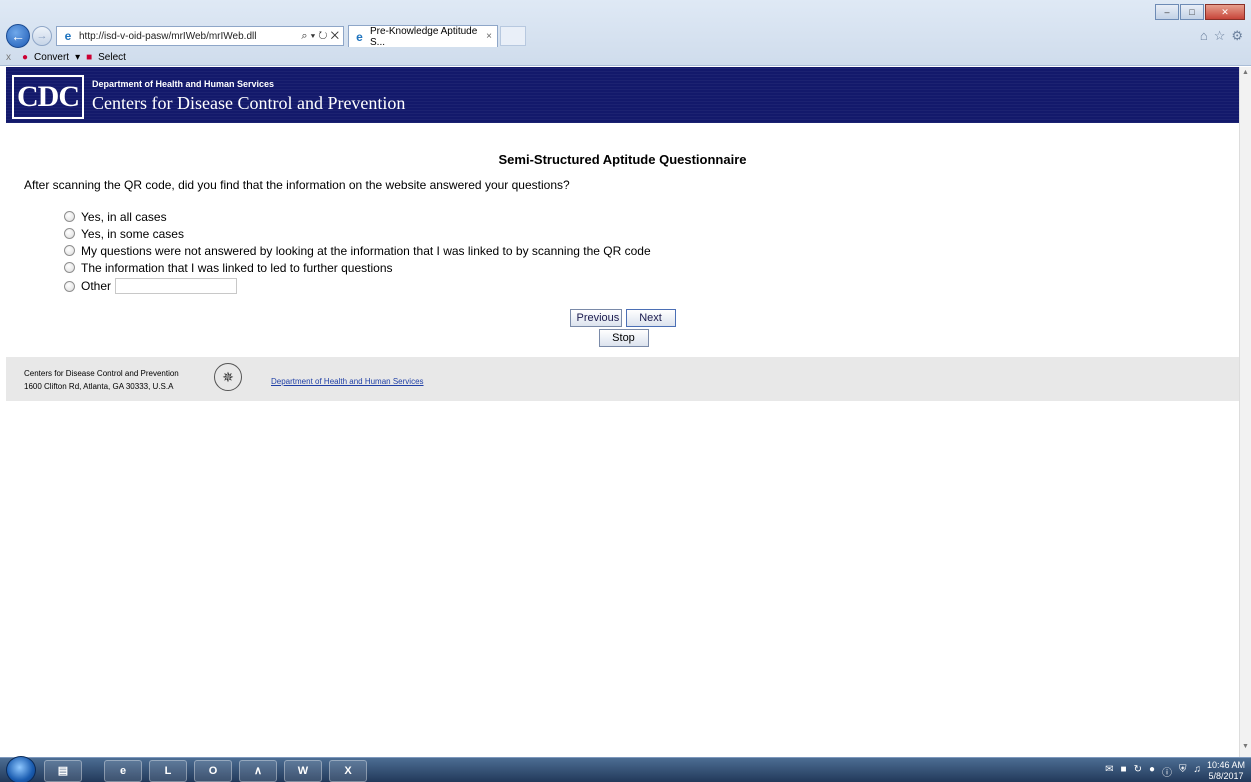  Describe the element at coordinates (513, 36) in the screenshot. I see `new-tab-button` at that location.